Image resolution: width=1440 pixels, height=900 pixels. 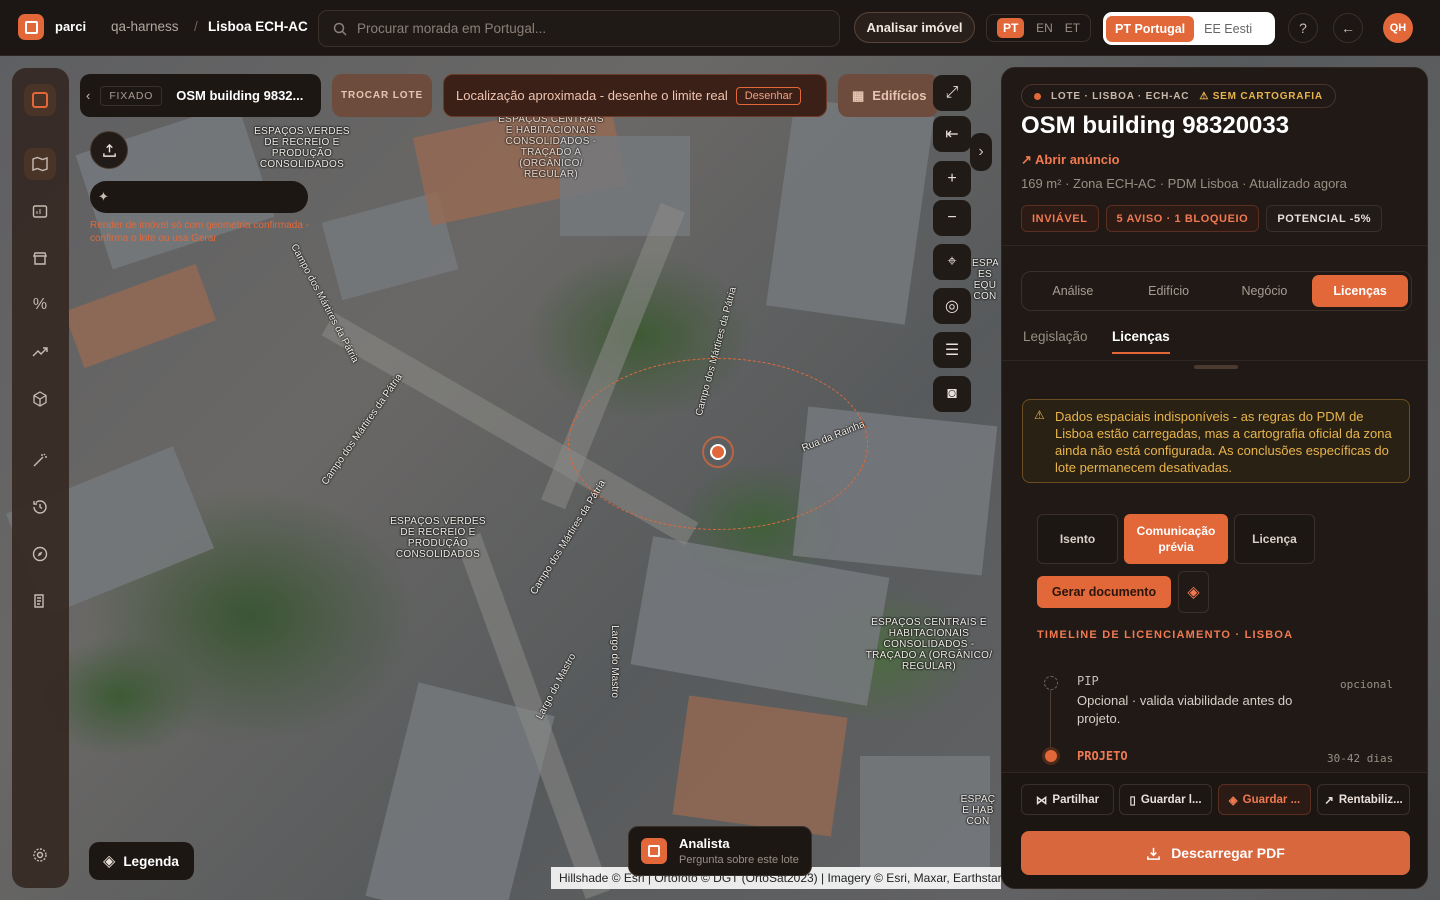 What do you see at coordinates (1176, 539) in the screenshot?
I see `license-option-comunicacao: Comunicação prévia` at bounding box center [1176, 539].